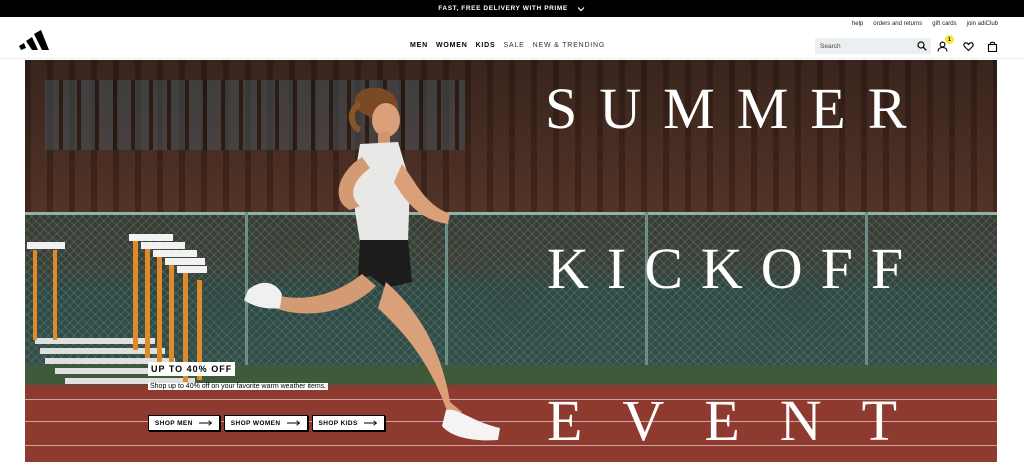 This screenshot has width=1024, height=462. Describe the element at coordinates (992, 46) in the screenshot. I see `shopping-bag-icon` at that location.